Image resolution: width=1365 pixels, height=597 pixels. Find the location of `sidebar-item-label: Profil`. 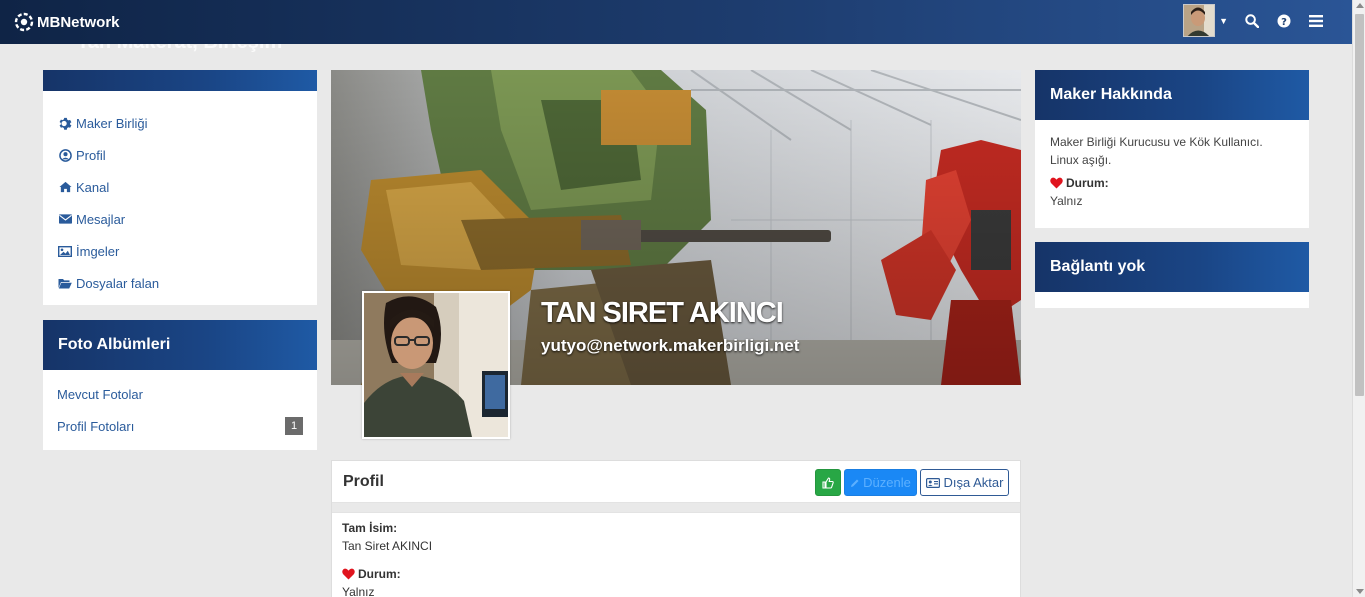

sidebar-item-label: Profil is located at coordinates (91, 155).